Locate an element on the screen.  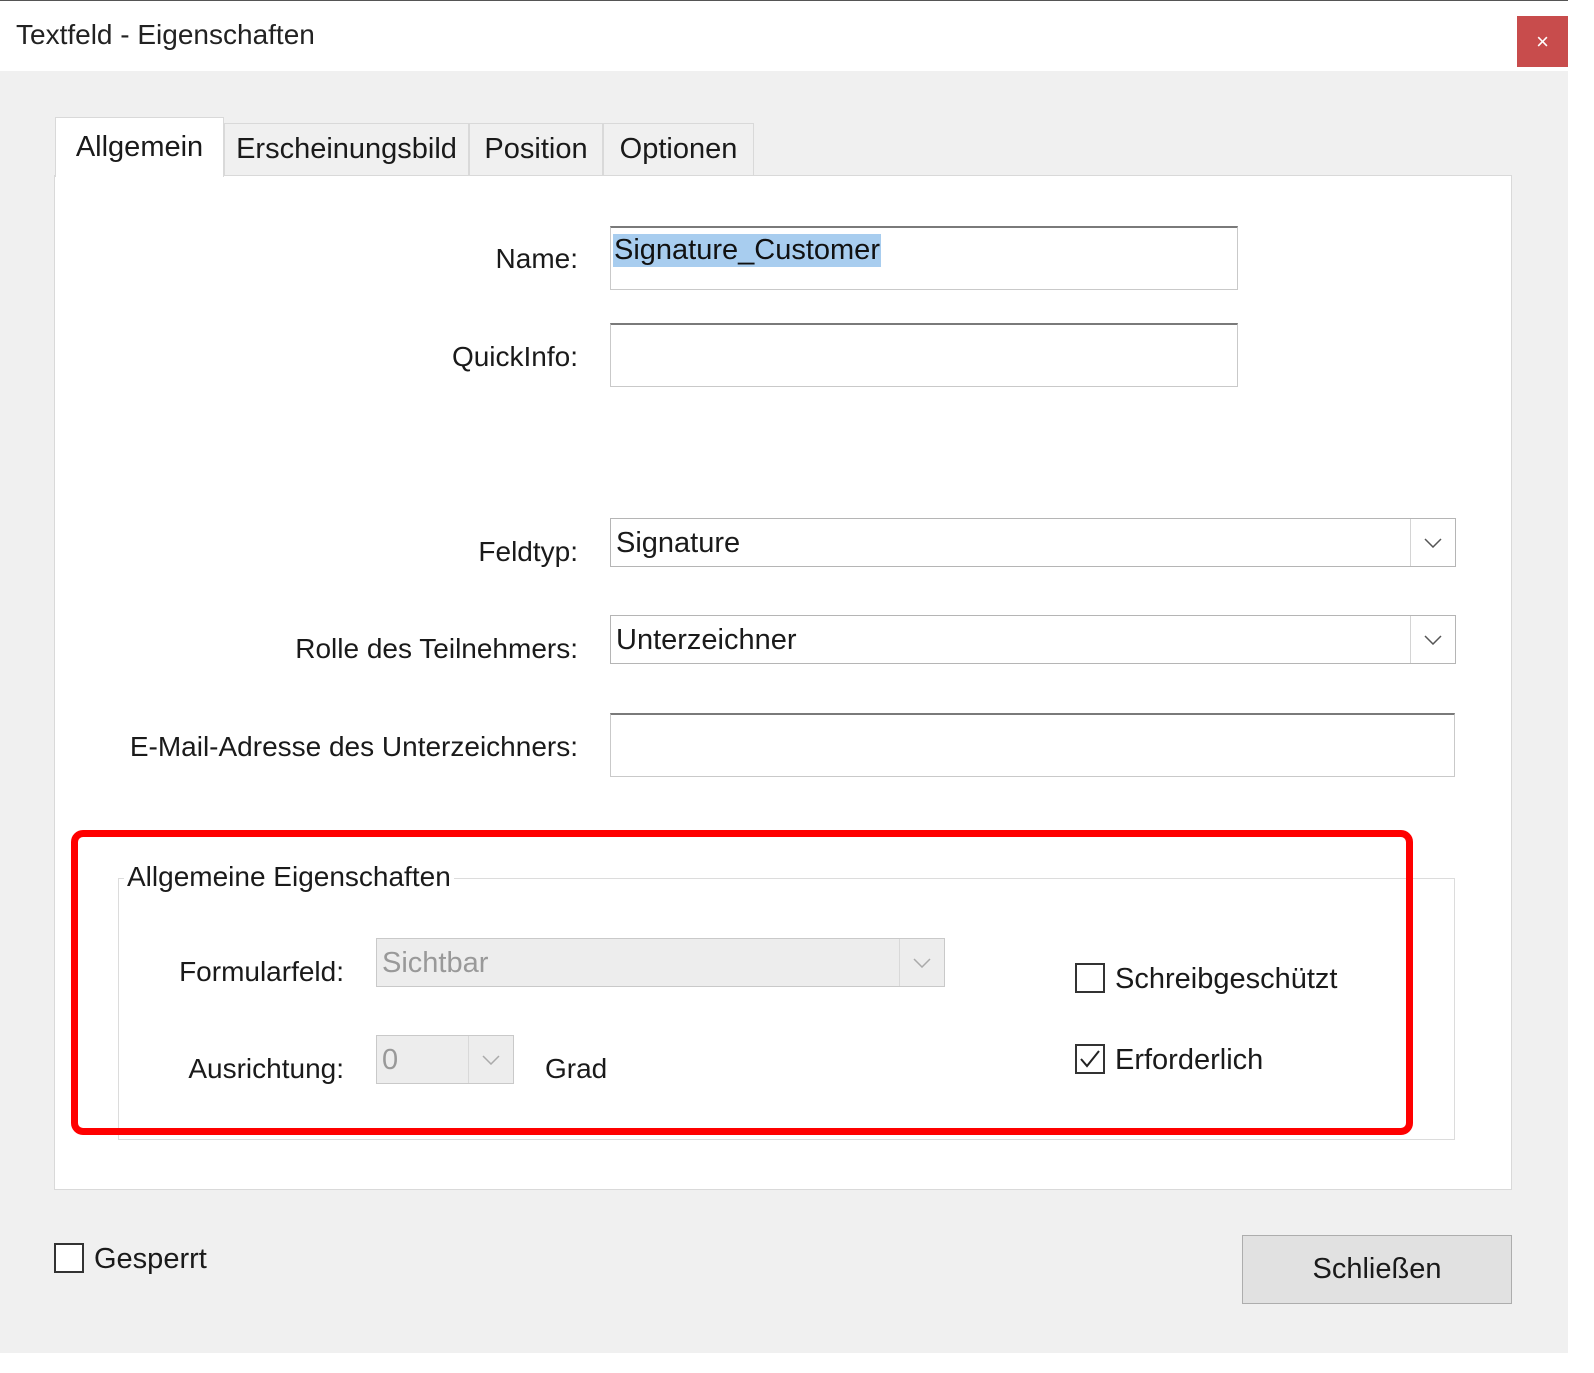
ausrichtung-label: Ausrichtung: is located at coordinates (266, 1068).